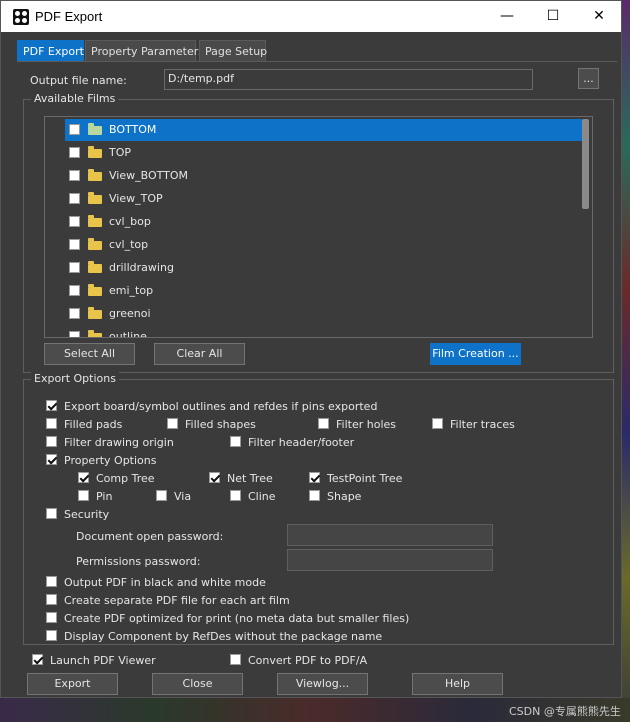  What do you see at coordinates (119, 442) in the screenshot?
I see `filter-drawing-origin-label: Filter drawing origin` at bounding box center [119, 442].